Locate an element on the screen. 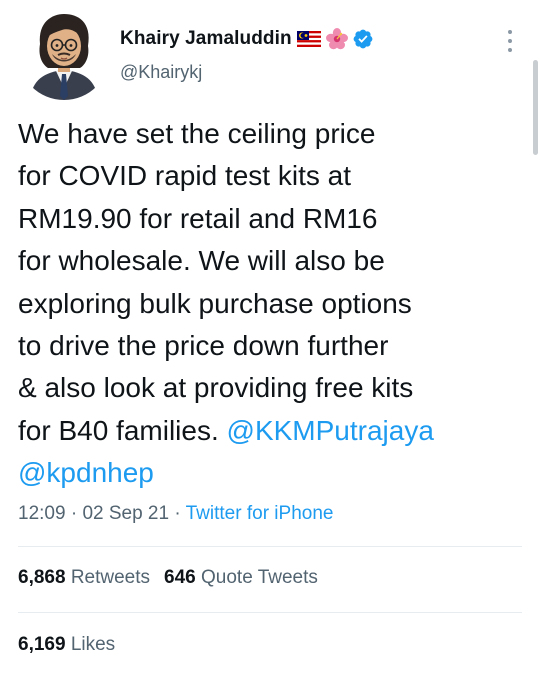  likes-stat: 6,169 Likes is located at coordinates (66, 644).